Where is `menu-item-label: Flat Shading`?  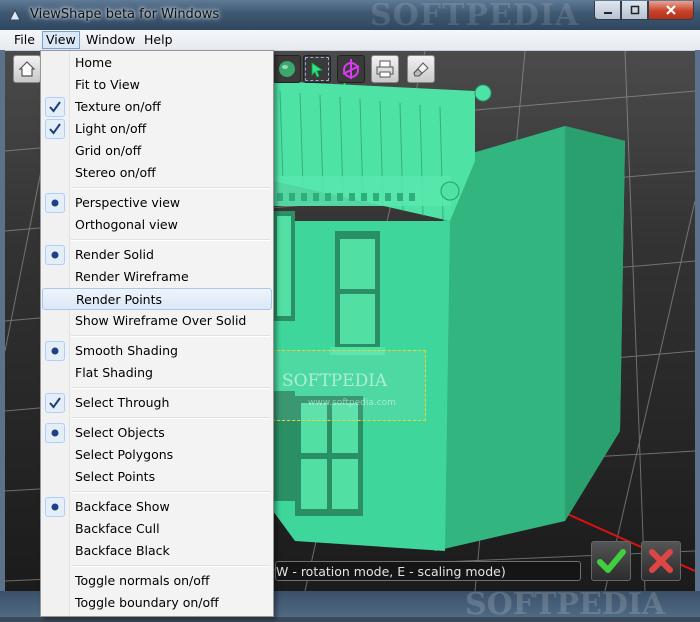
menu-item-label: Flat Shading is located at coordinates (114, 372).